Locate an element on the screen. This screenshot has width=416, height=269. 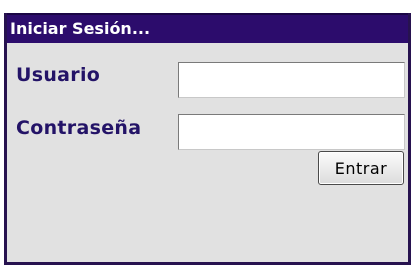
username-label: Usuario is located at coordinates (58, 75).